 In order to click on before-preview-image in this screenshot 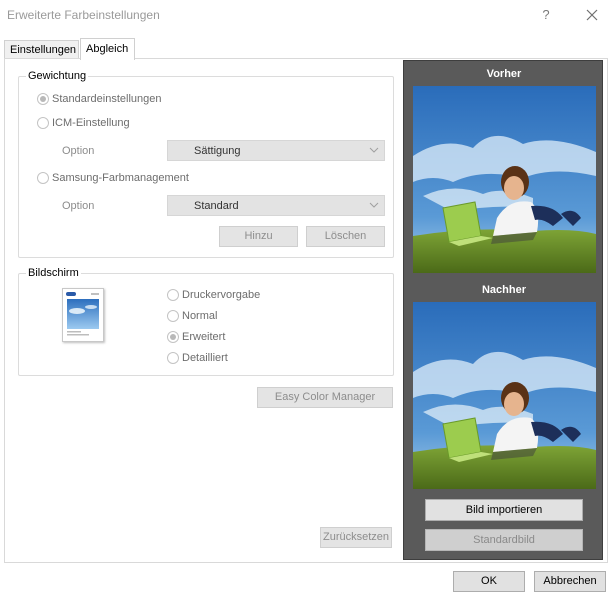, I will do `click(504, 179)`.